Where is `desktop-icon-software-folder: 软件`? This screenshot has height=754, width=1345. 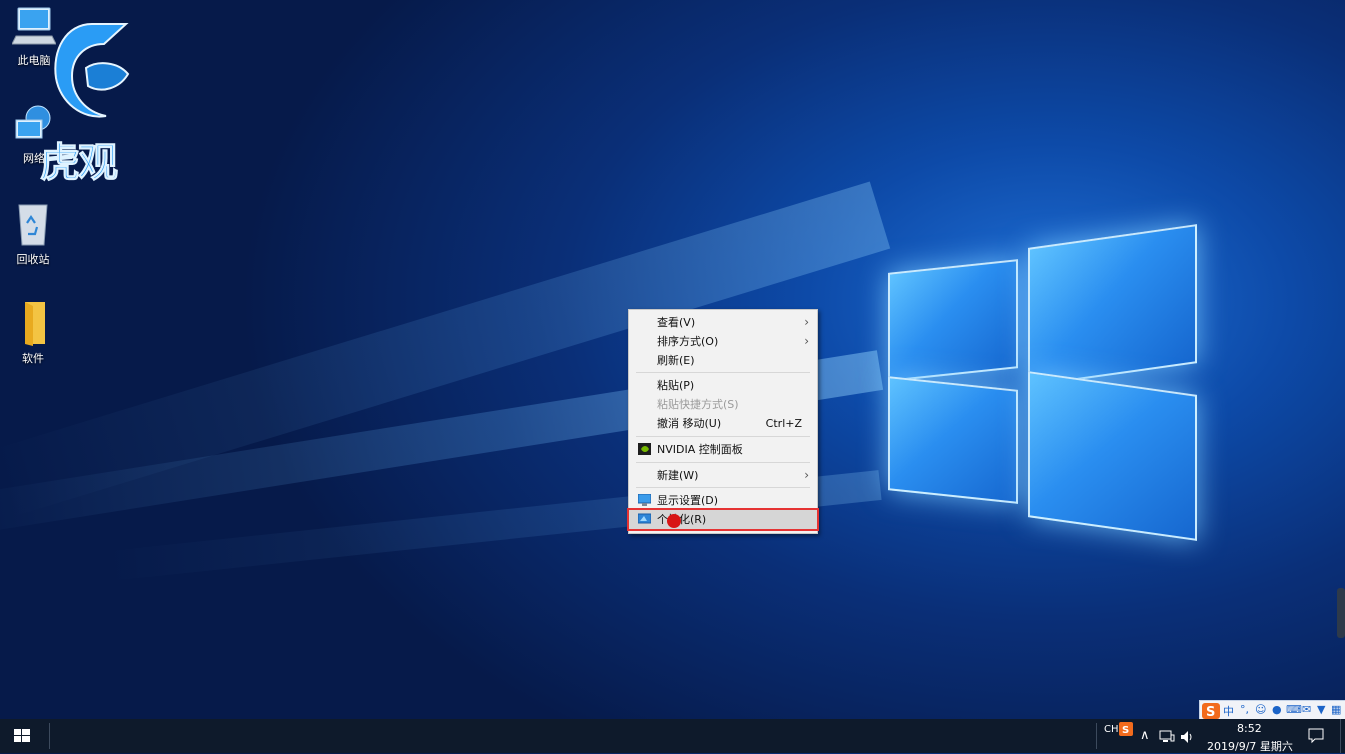
desktop-icon-software-folder: 软件 is located at coordinates (33, 333).